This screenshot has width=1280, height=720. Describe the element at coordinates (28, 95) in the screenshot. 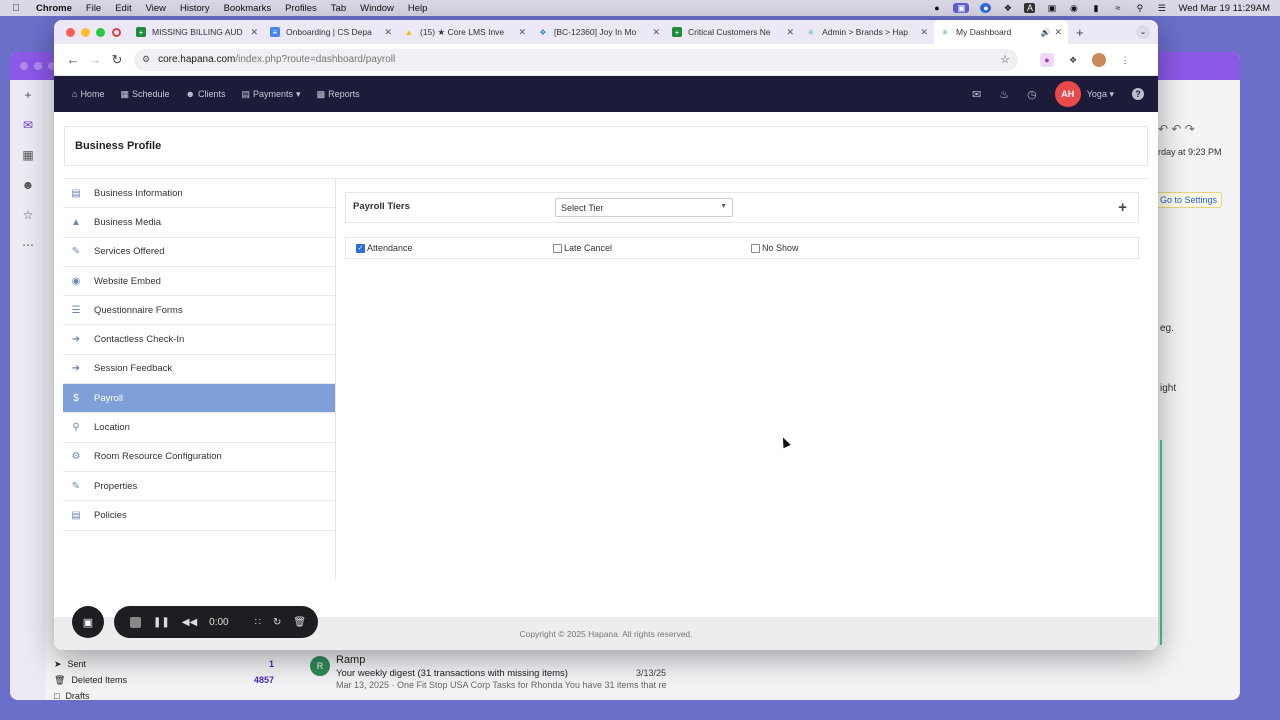

I see `compose-icon: +` at that location.